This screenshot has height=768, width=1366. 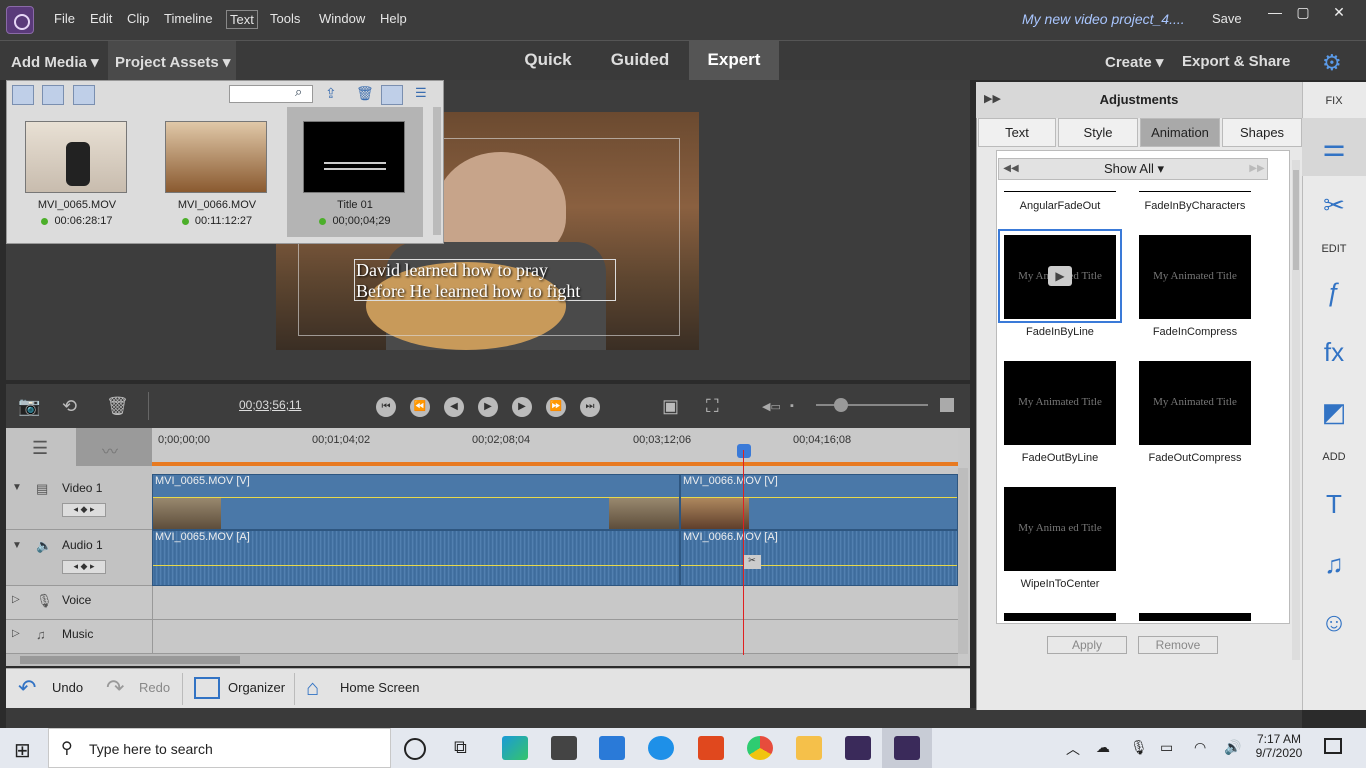 What do you see at coordinates (41, 447) in the screenshot?
I see `track-settings-icon: ☰` at bounding box center [41, 447].